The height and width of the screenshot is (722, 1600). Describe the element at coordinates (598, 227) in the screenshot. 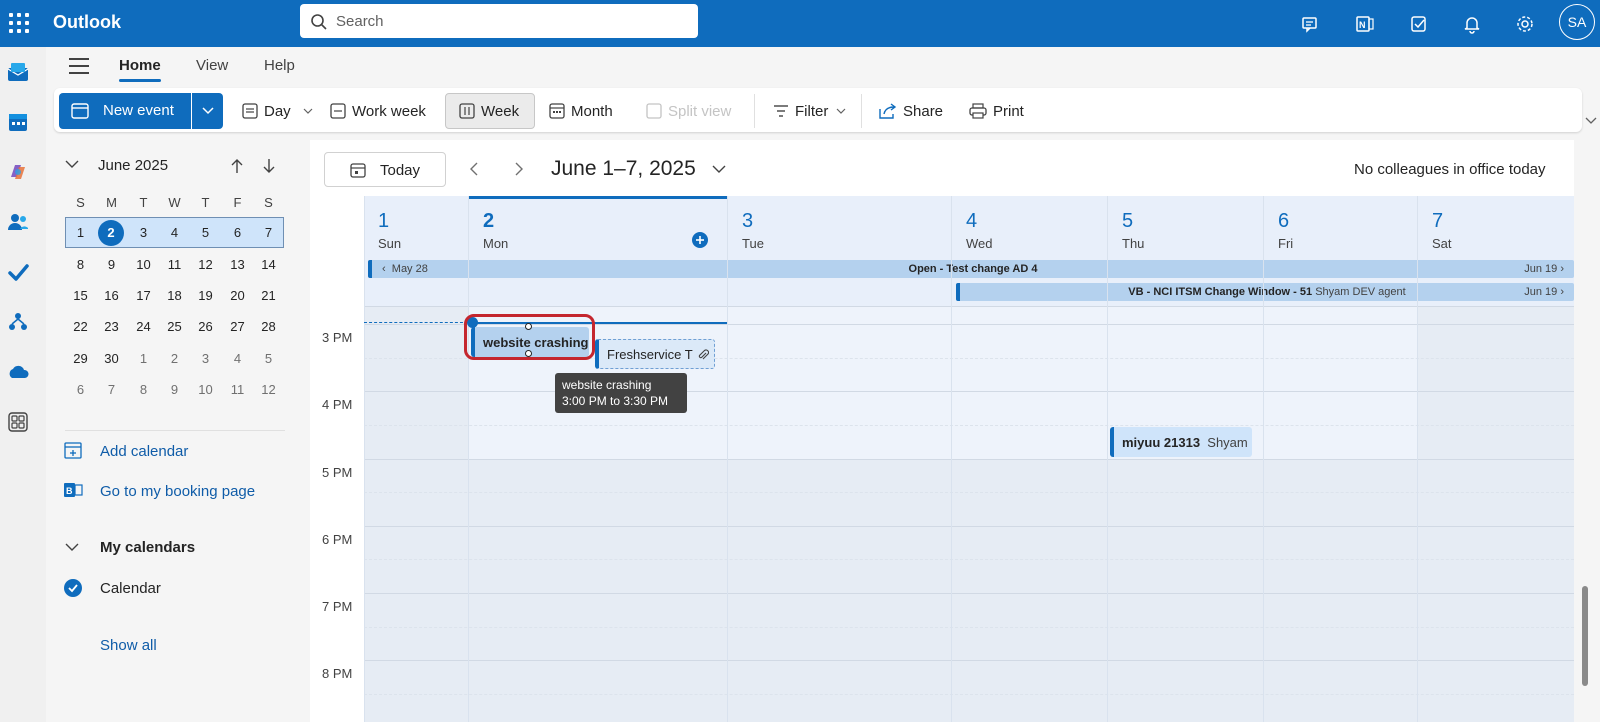

I see `day-header-selected: 2 Mon` at that location.